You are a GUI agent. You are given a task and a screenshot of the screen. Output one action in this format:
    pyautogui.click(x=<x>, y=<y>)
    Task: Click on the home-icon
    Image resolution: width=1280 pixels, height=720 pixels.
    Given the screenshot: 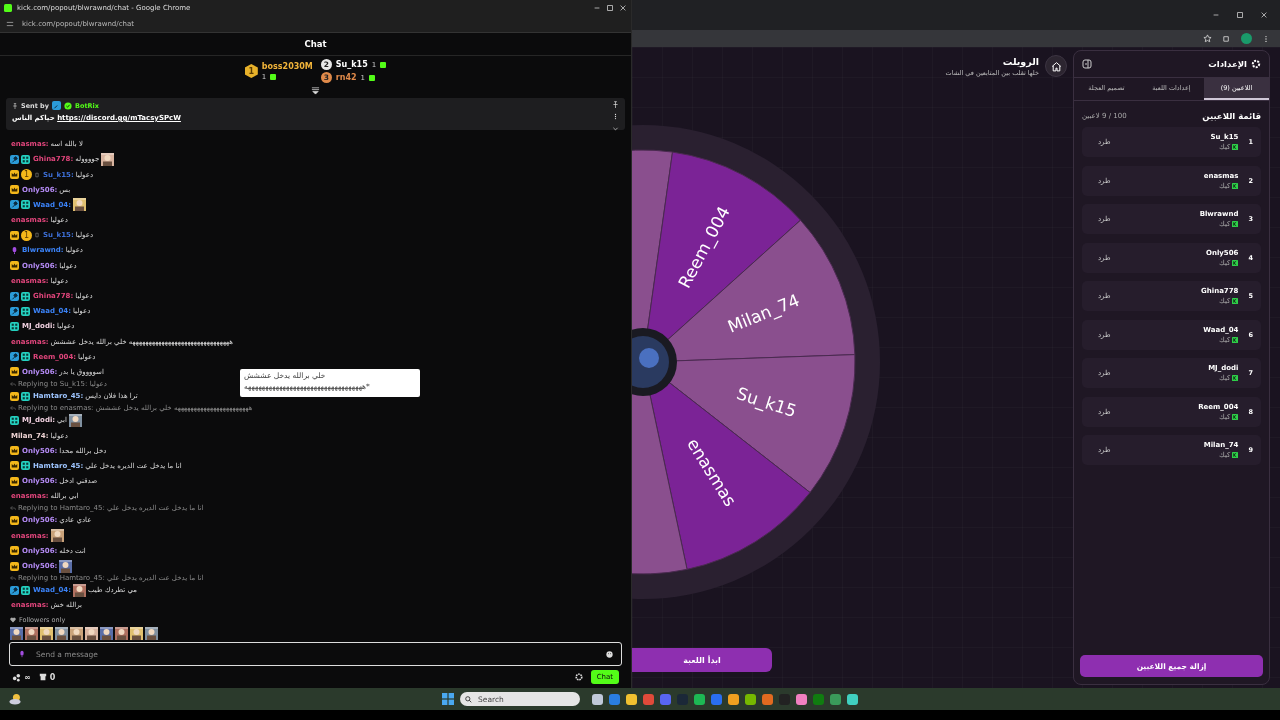 What is the action you would take?
    pyautogui.click(x=1056, y=66)
    